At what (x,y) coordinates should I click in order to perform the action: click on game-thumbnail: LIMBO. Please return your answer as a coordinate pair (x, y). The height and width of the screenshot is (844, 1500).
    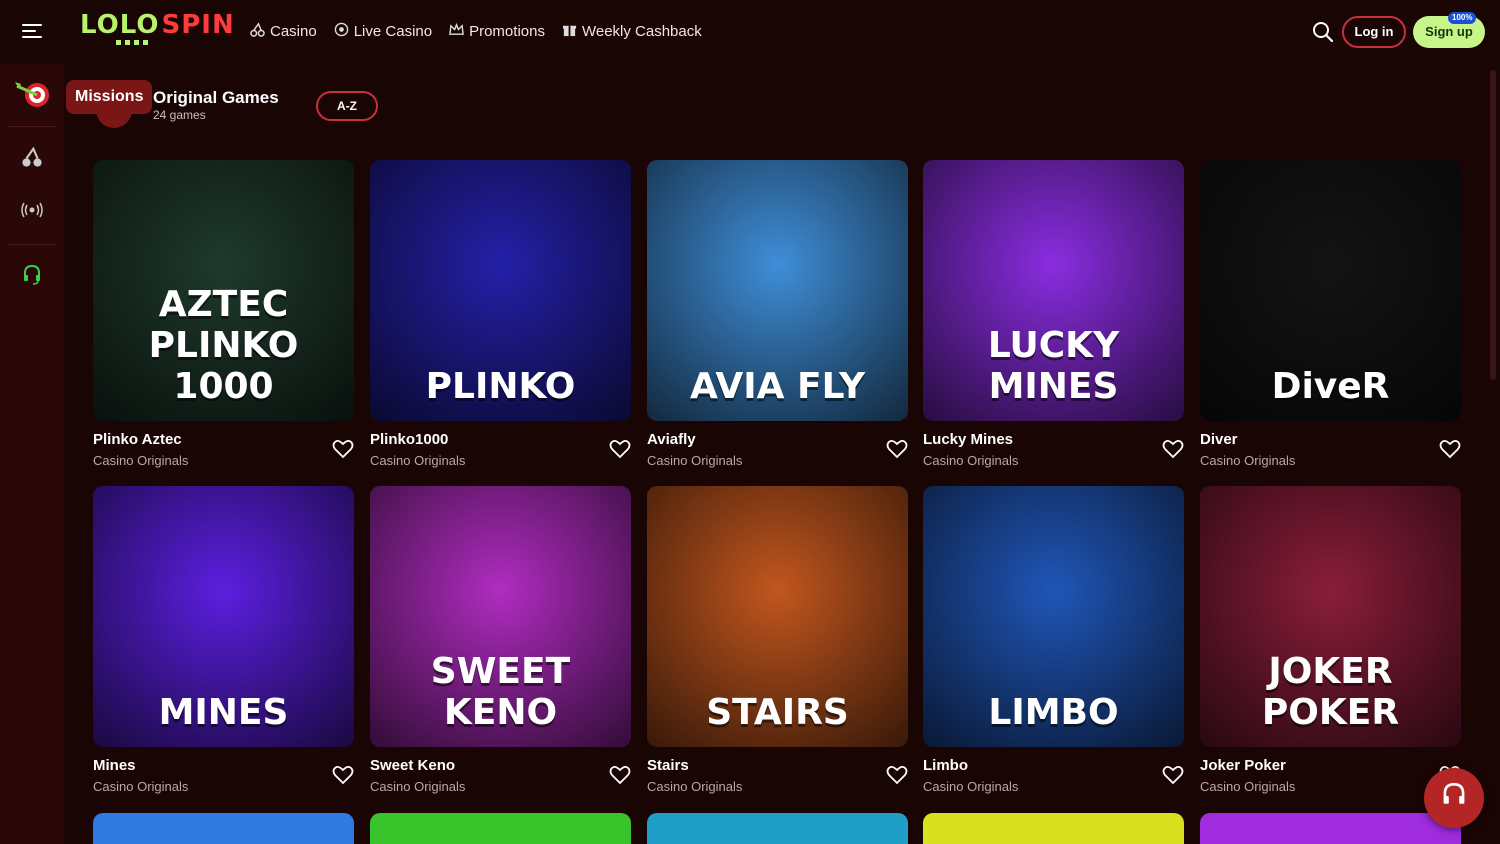
    Looking at the image, I should click on (1053, 616).